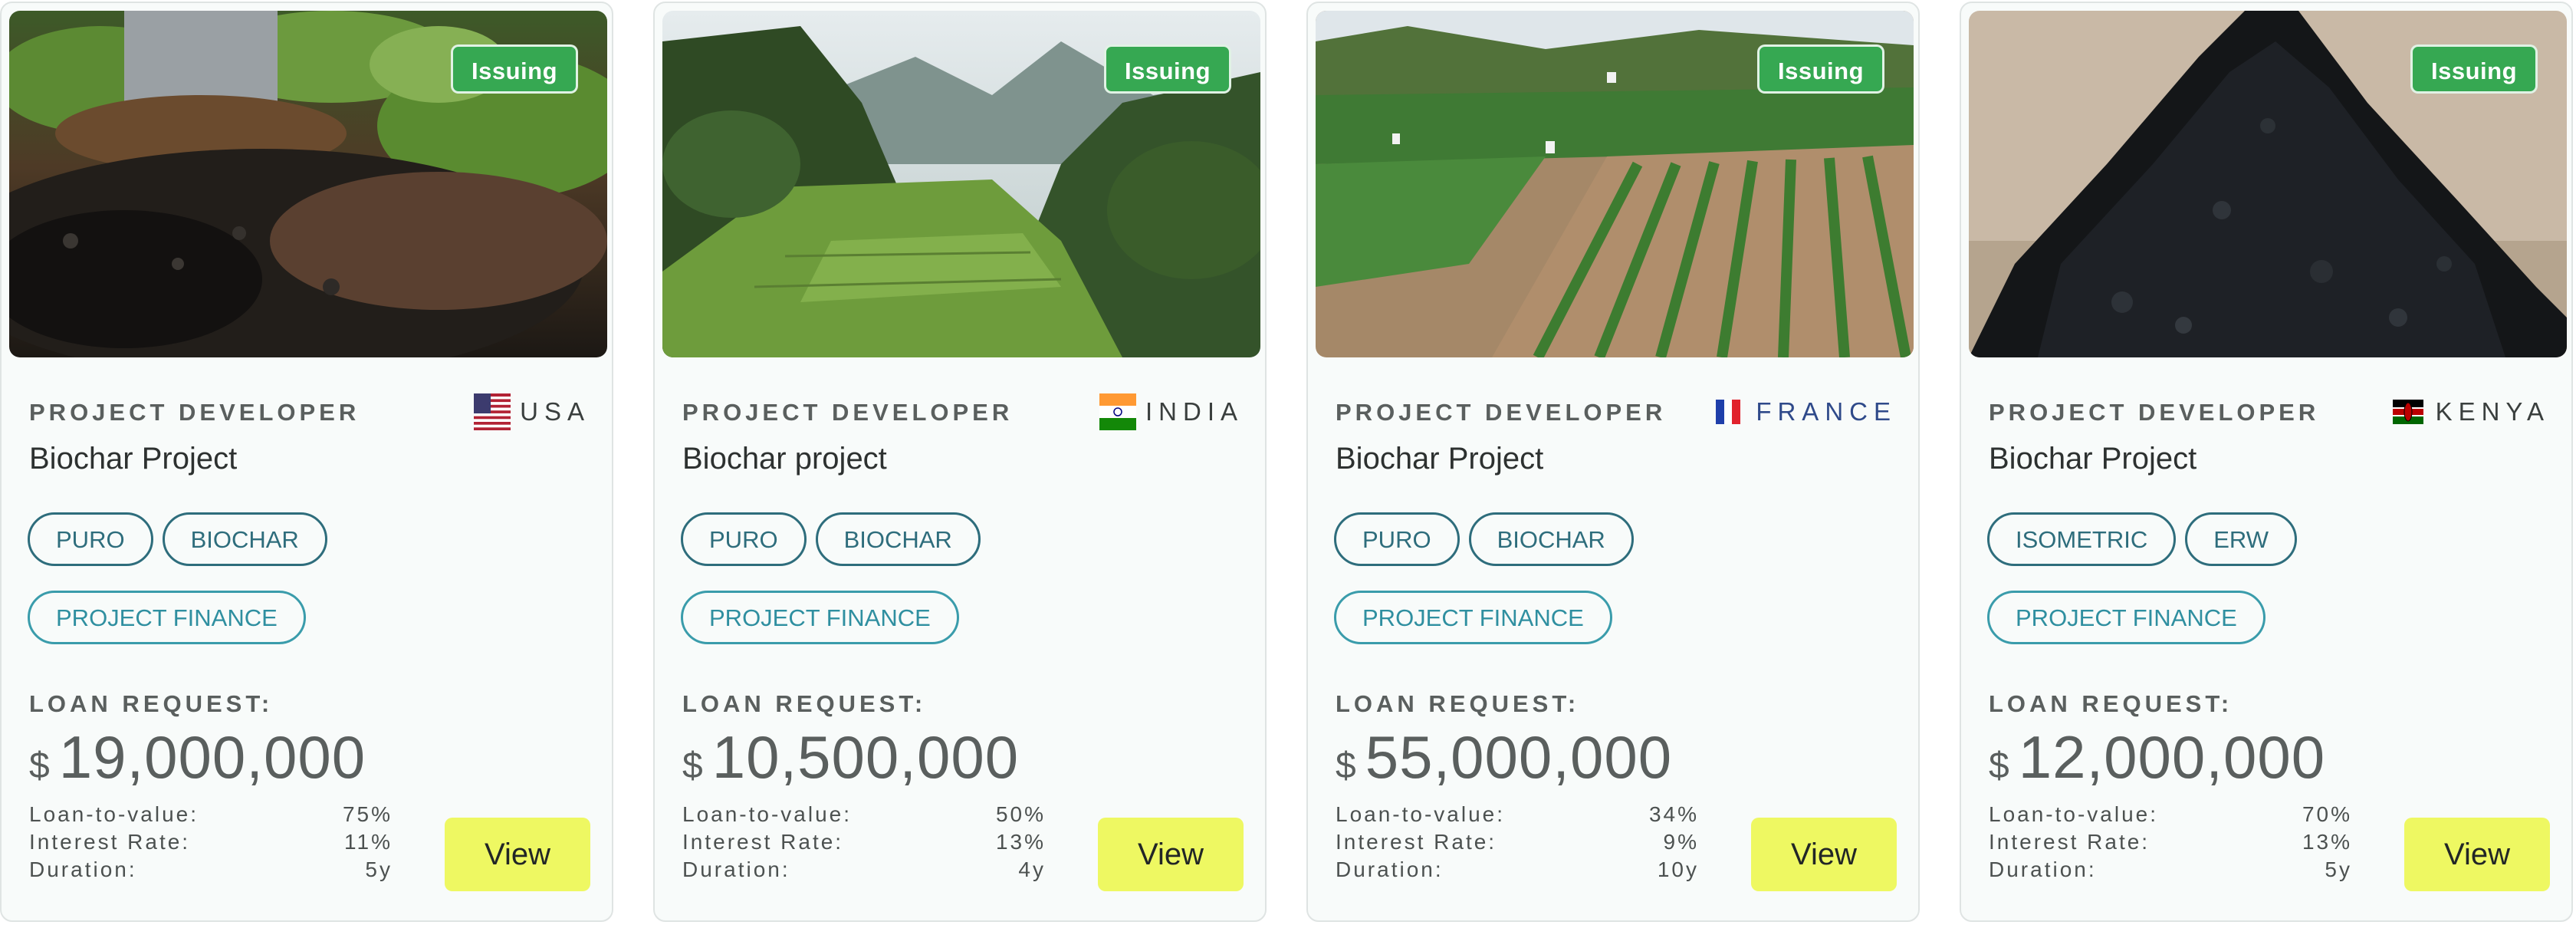 This screenshot has width=2576, height=925. Describe the element at coordinates (1681, 842) in the screenshot. I see `stat-value: 9%` at that location.